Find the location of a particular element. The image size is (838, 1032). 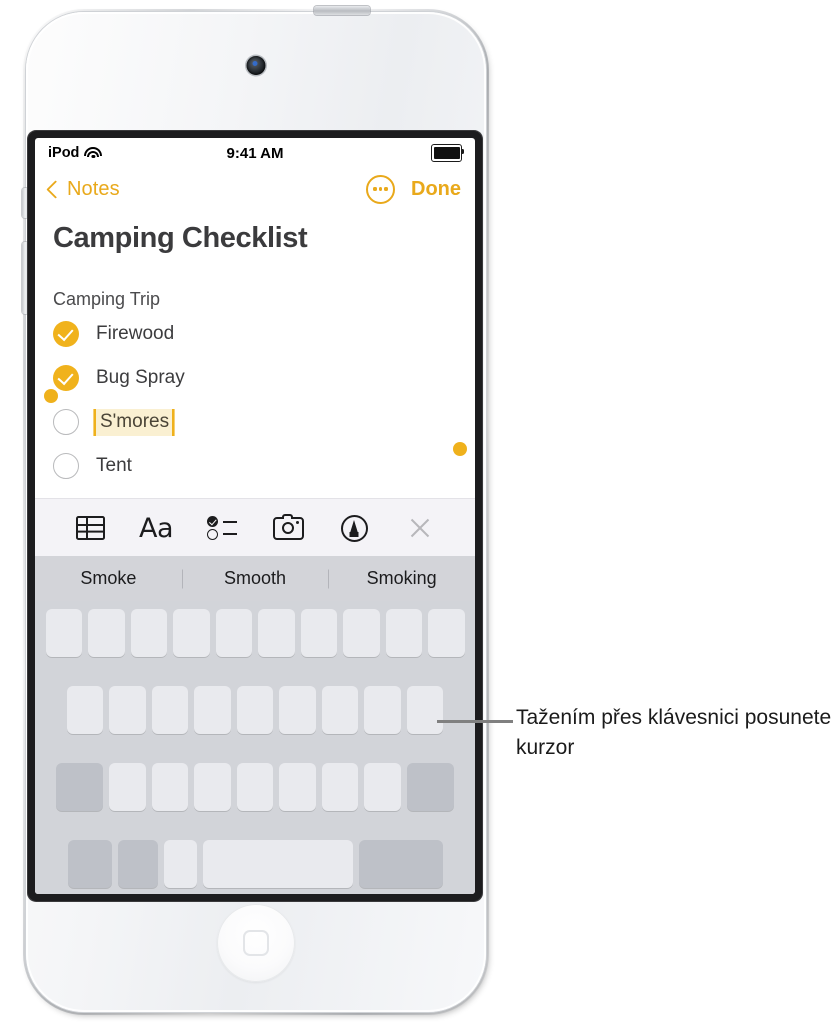

callout-text: Tažením přes klávesnici posunete kurzor is located at coordinates (674, 732).